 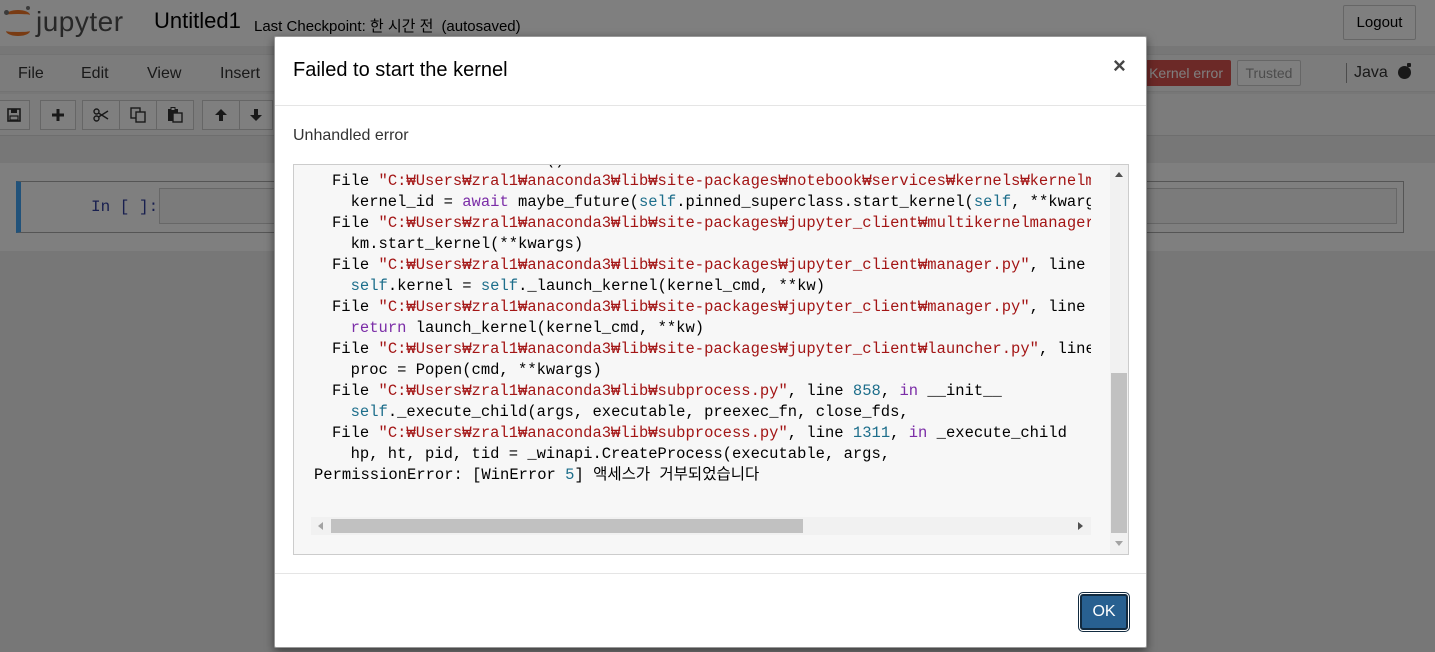 I want to click on traceback-token: _execute_child, so click(x=997, y=433).